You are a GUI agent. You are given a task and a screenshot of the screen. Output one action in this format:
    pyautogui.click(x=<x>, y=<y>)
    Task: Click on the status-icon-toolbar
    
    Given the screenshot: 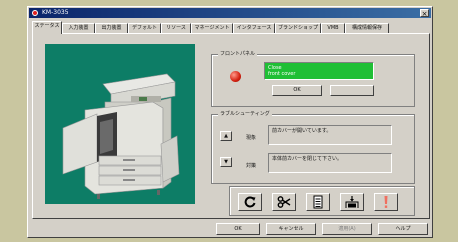 What is the action you would take?
    pyautogui.click(x=322, y=201)
    